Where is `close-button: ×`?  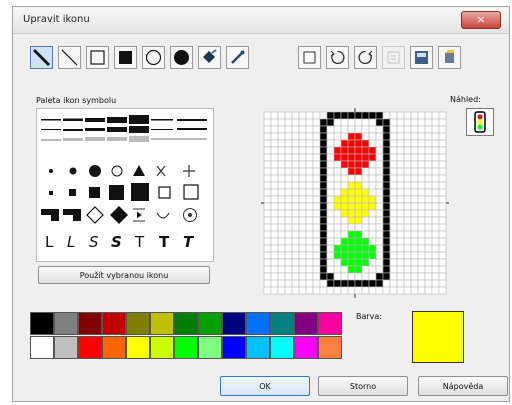 close-button: × is located at coordinates (481, 20).